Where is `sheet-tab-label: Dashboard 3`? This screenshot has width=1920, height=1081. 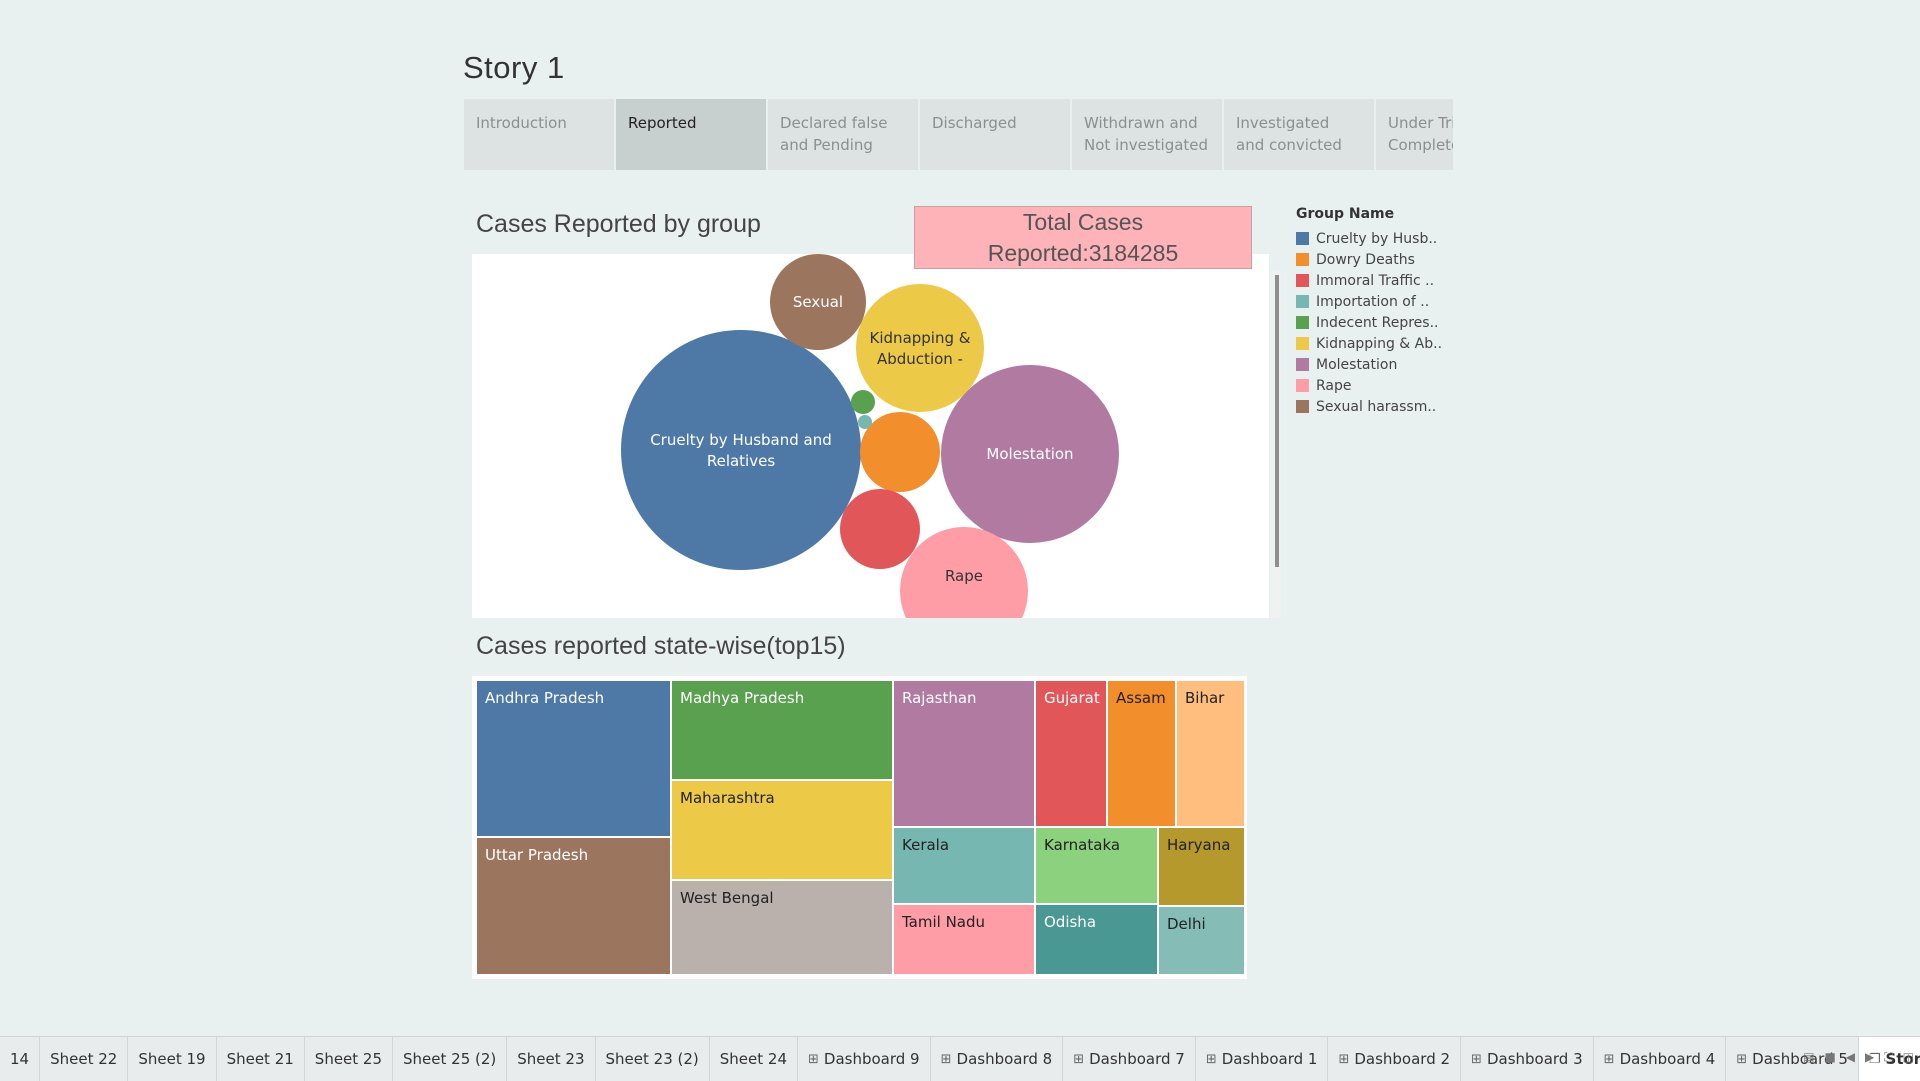
sheet-tab-label: Dashboard 3 is located at coordinates (1534, 1059).